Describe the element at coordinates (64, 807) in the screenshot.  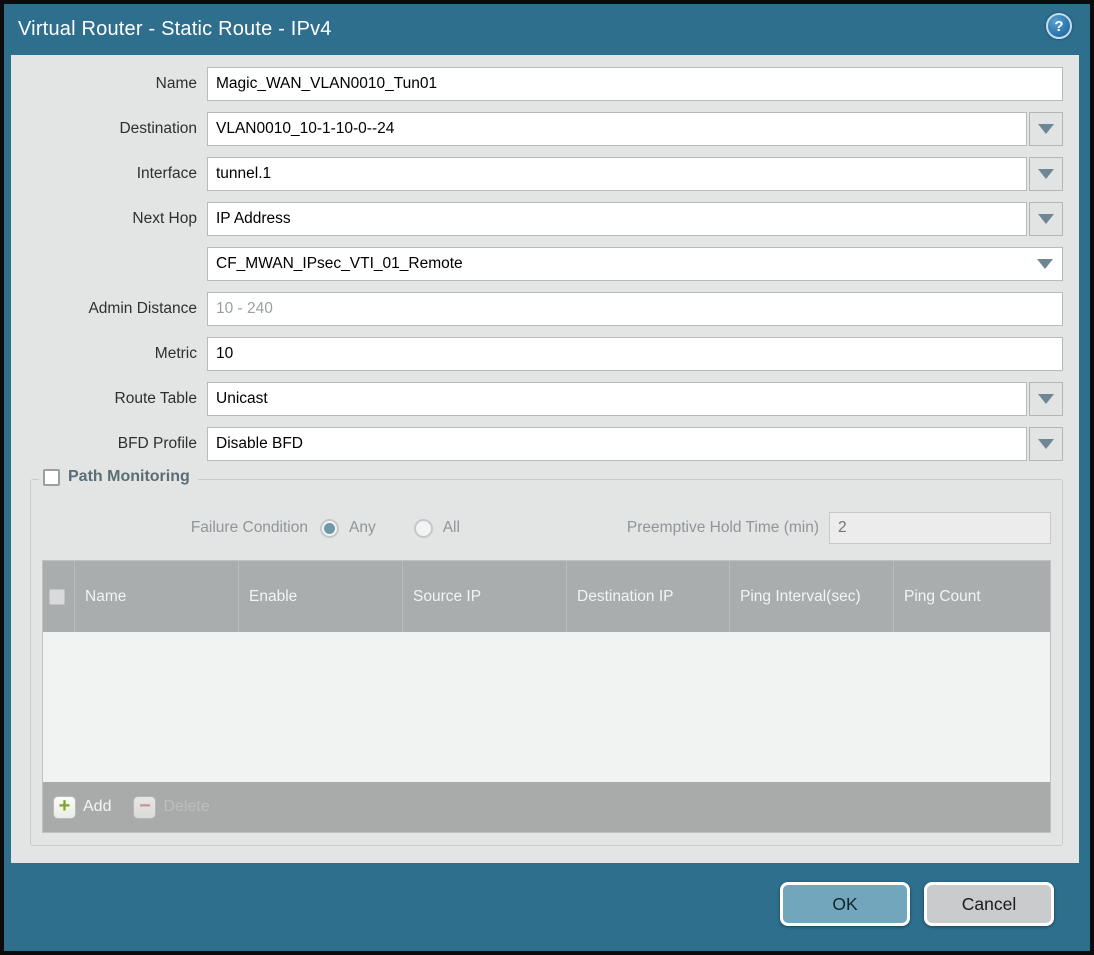
I see `plus-icon: +` at that location.